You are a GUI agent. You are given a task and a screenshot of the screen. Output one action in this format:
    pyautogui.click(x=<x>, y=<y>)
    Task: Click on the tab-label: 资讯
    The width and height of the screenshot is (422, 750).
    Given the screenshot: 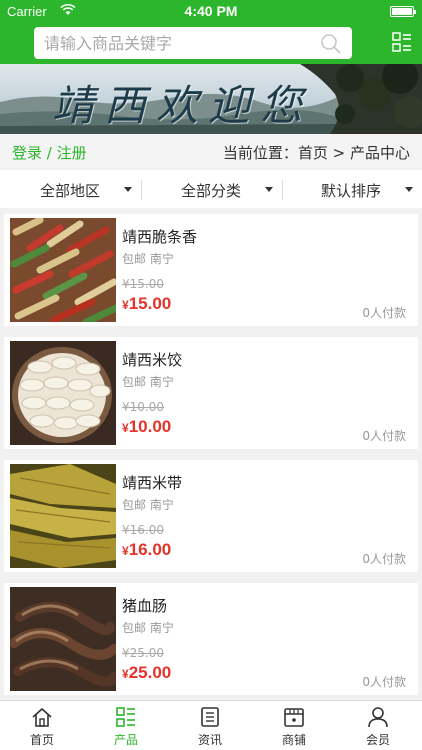 What is the action you would take?
    pyautogui.click(x=209, y=740)
    